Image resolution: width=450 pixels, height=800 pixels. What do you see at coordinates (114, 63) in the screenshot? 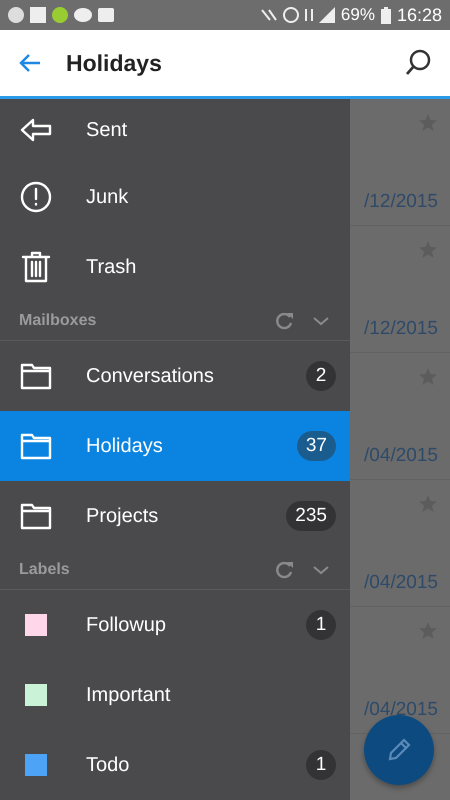
I see `screen-title: Holidays` at bounding box center [114, 63].